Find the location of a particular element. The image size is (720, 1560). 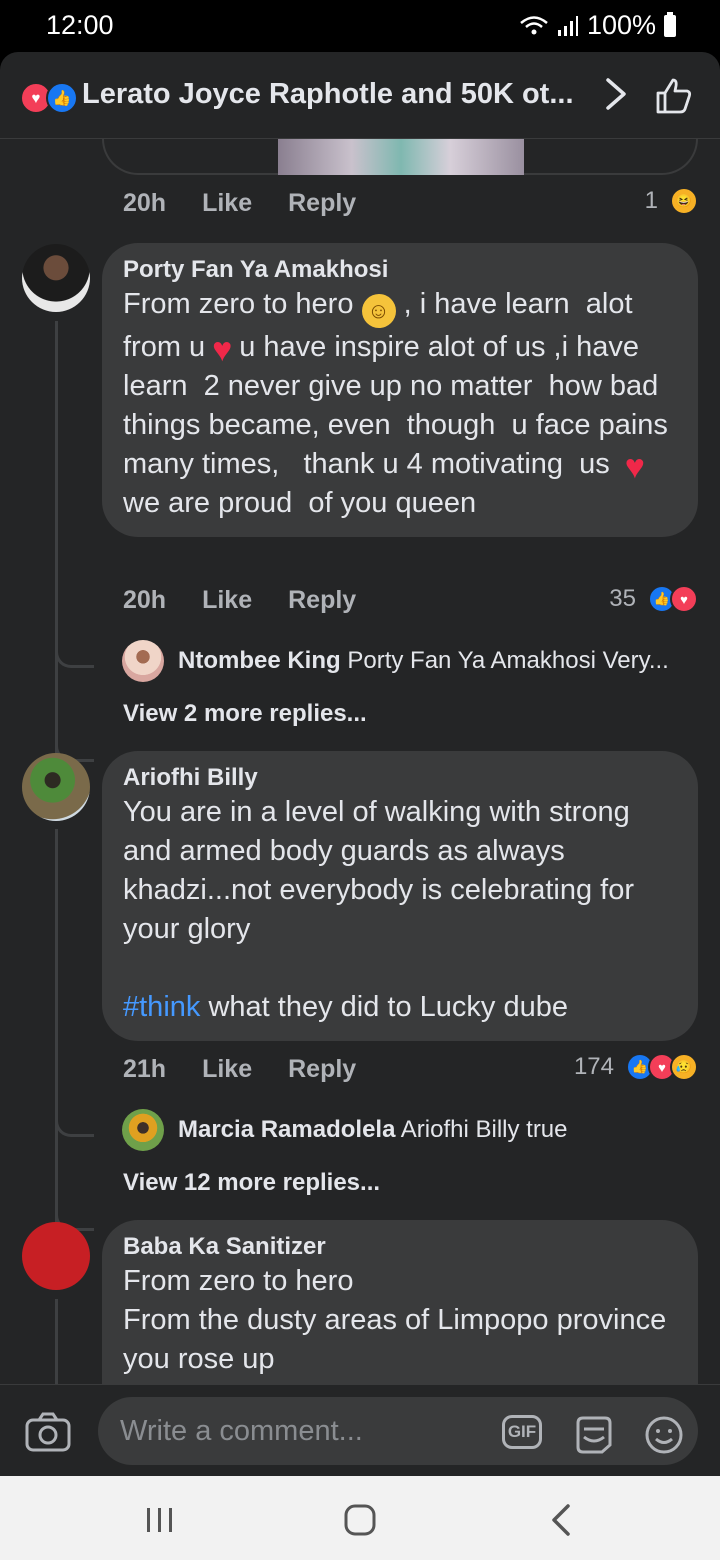

smiling-emoji-icon: ☺ is located at coordinates (378, 311).